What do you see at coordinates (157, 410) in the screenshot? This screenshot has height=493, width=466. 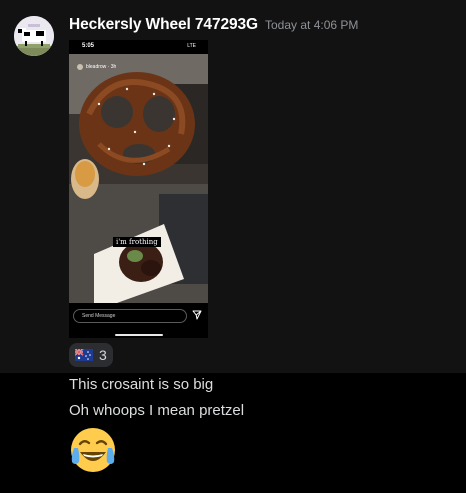 I see `message-text-line: Oh whoops I mean pretzel` at bounding box center [157, 410].